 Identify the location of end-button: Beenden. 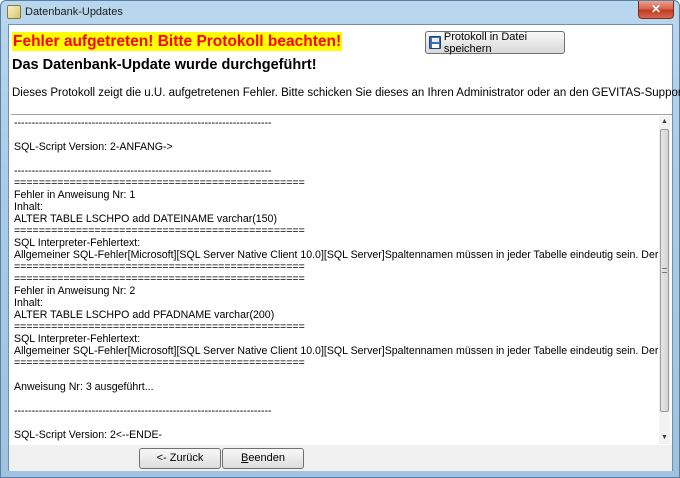
(263, 458).